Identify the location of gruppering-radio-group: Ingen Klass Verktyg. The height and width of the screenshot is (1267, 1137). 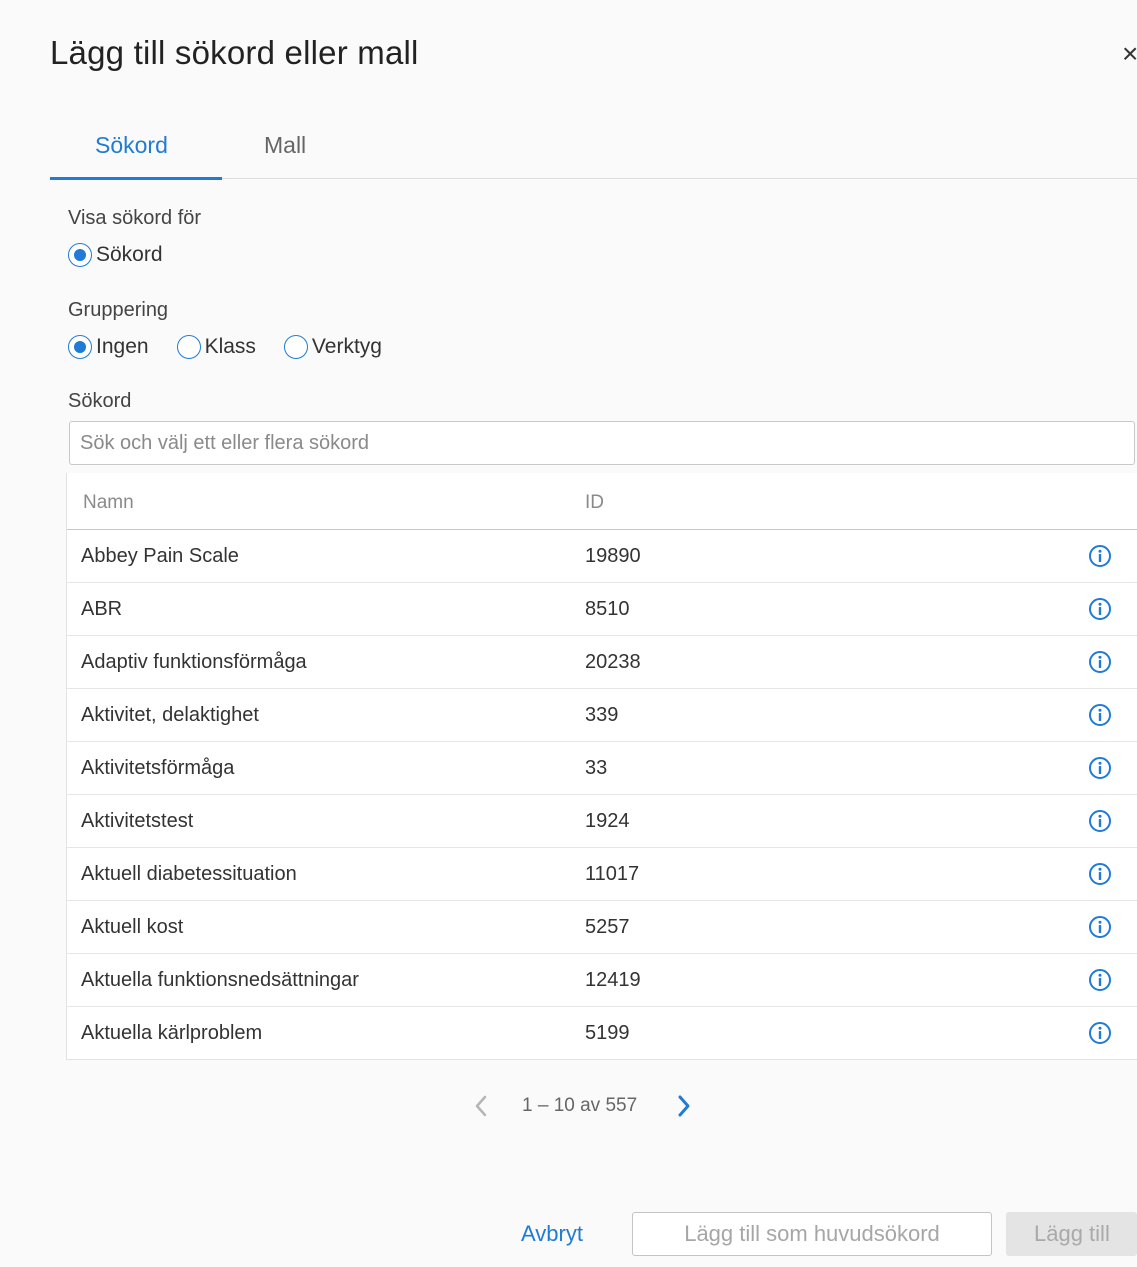
(239, 347).